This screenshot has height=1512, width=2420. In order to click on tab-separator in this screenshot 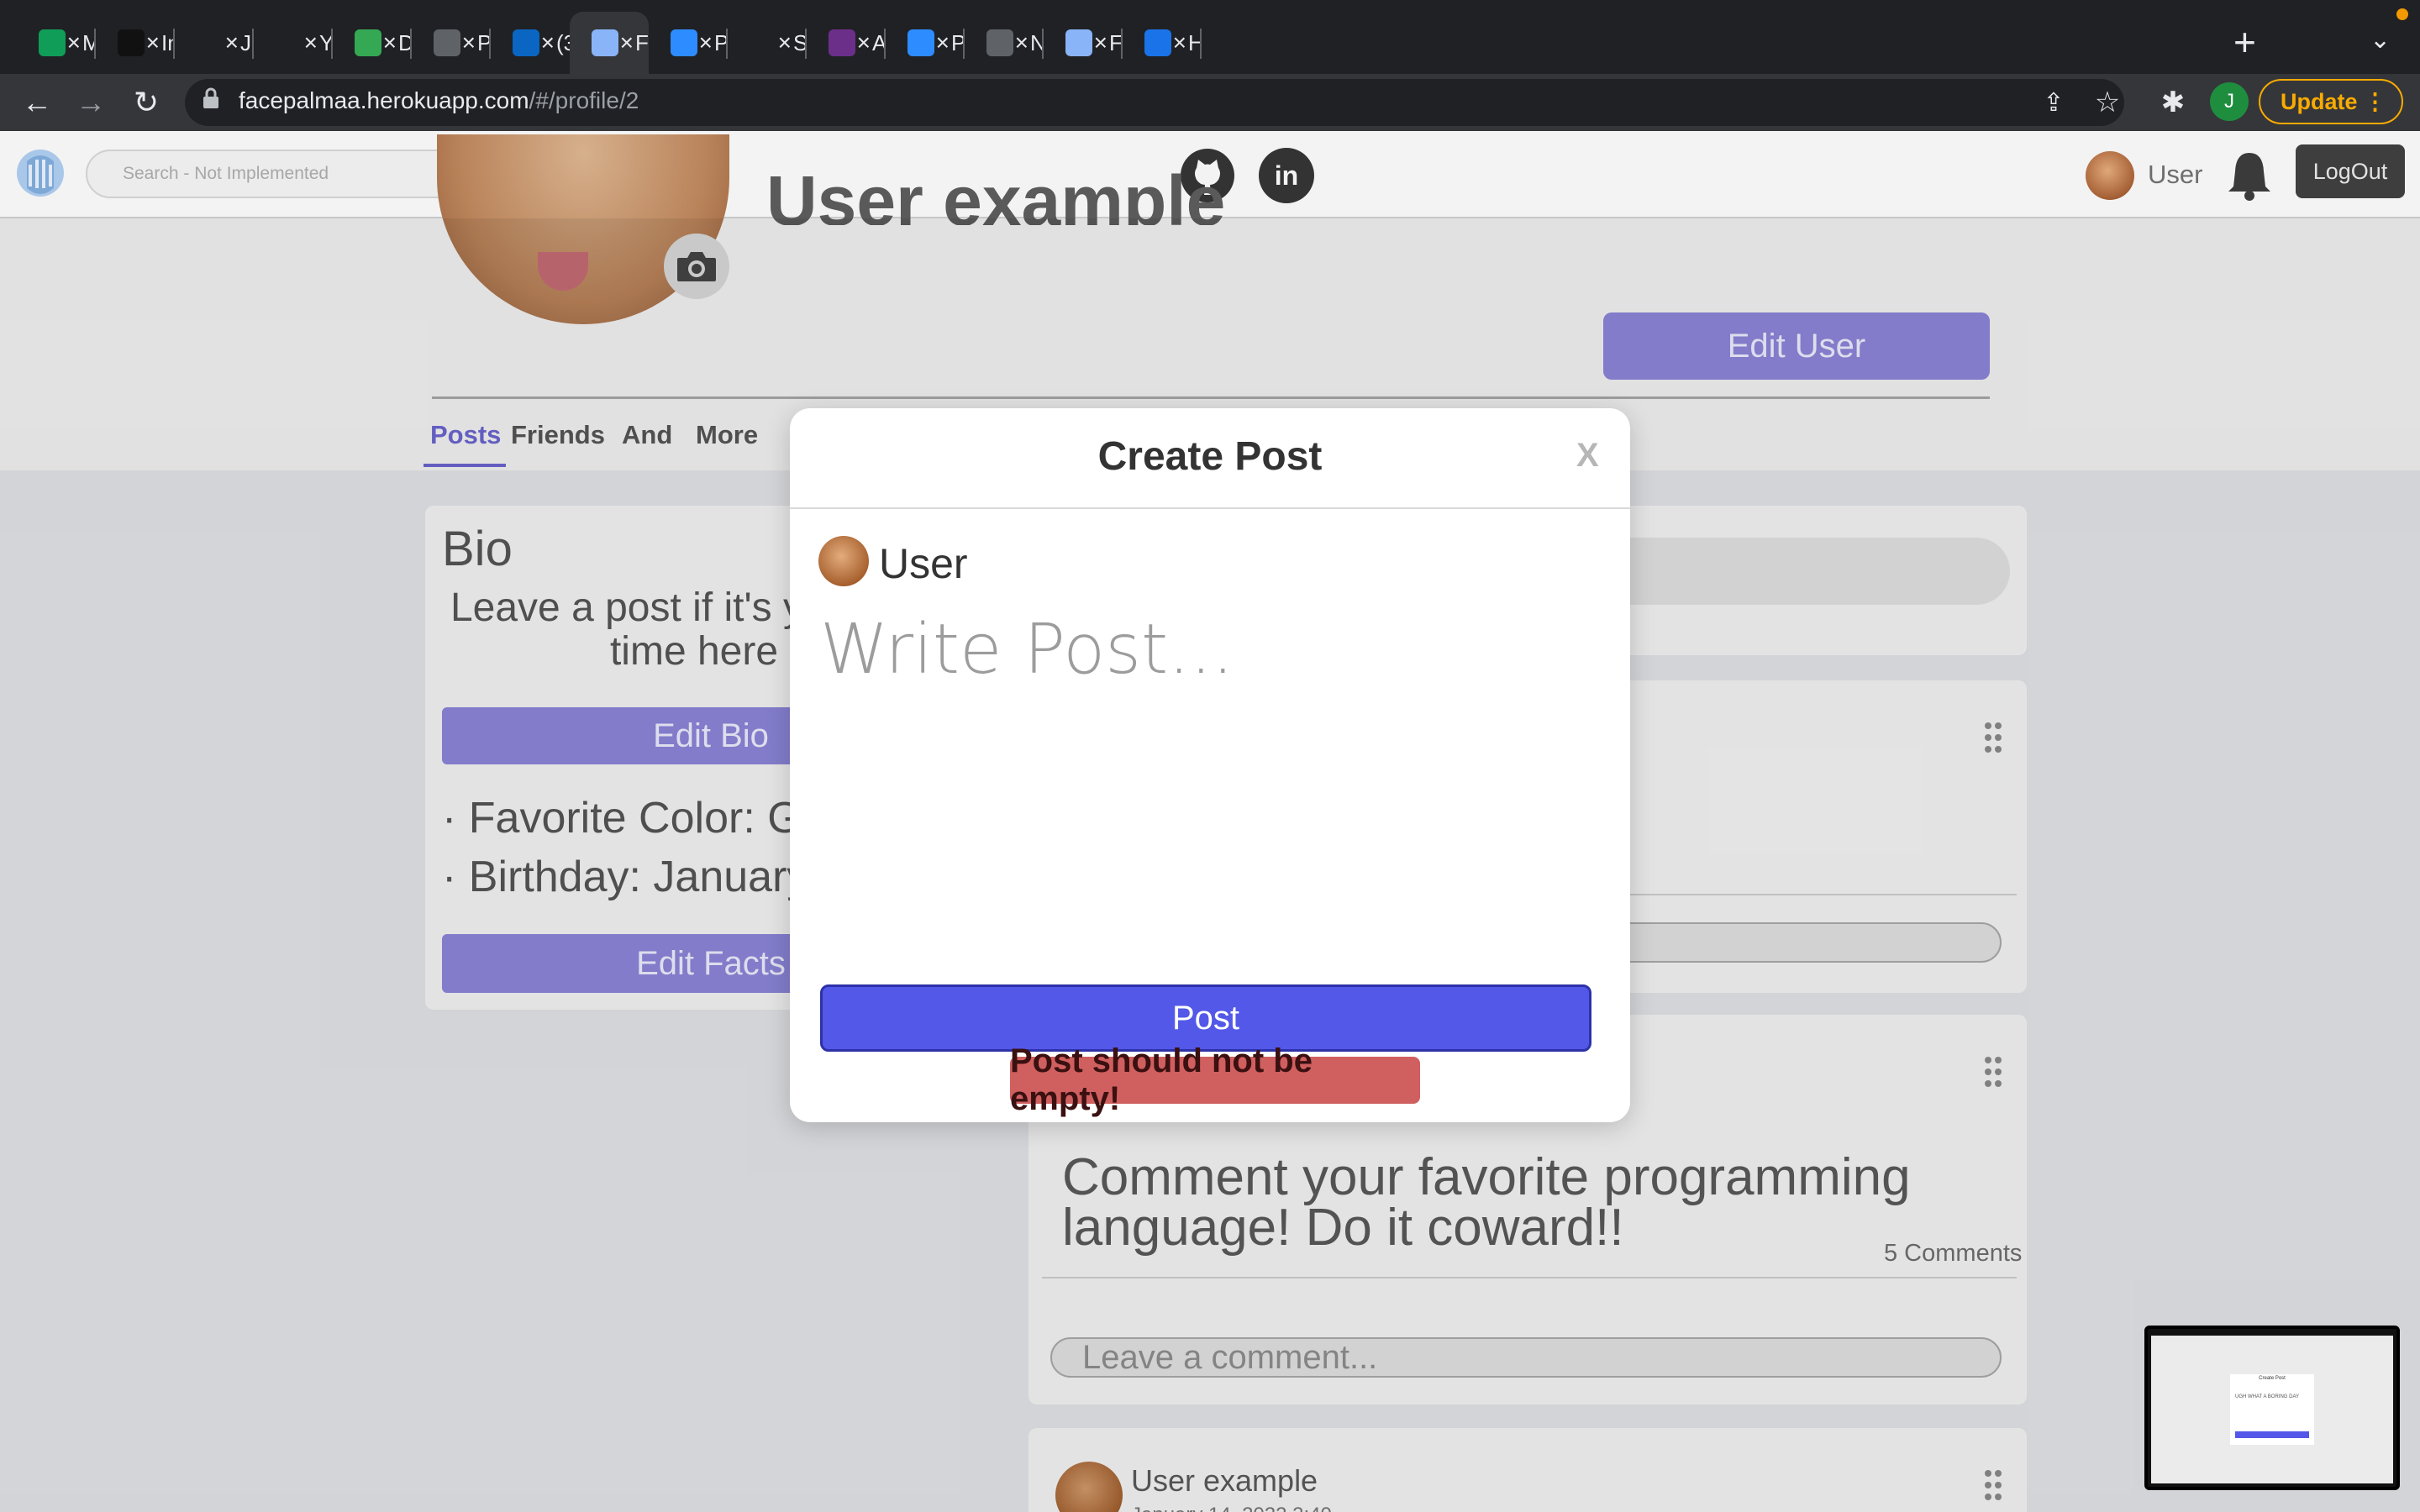, I will do `click(1201, 44)`.